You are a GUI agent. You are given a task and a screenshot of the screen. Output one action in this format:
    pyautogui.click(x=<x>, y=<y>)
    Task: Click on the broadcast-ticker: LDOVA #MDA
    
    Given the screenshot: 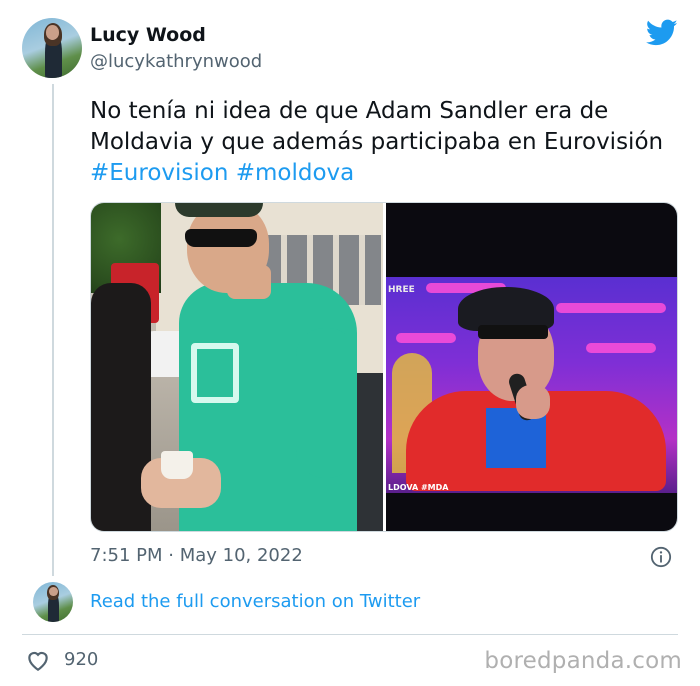 What is the action you would take?
    pyautogui.click(x=418, y=487)
    